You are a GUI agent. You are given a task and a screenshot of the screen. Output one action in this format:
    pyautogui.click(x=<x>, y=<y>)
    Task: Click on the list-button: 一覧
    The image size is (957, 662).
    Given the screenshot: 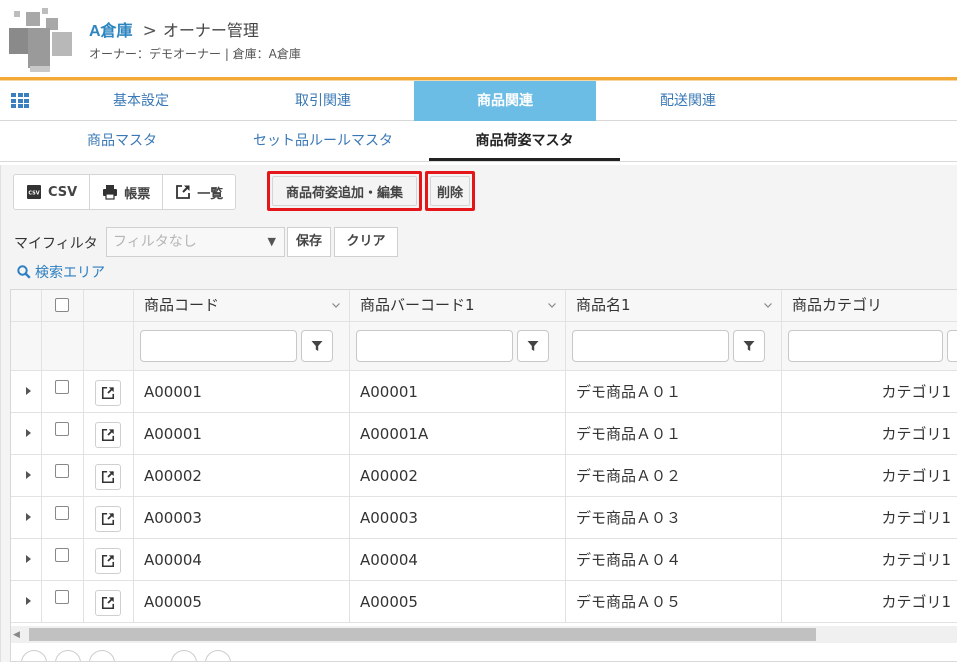 What is the action you would take?
    pyautogui.click(x=199, y=192)
    